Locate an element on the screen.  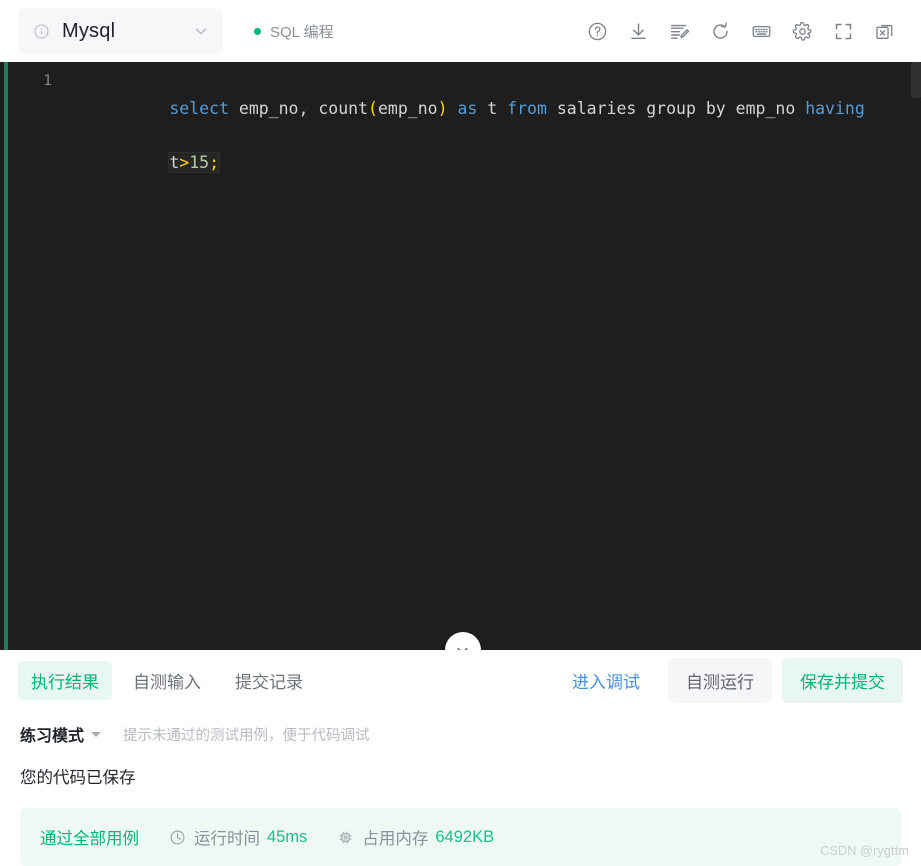
clock-icon is located at coordinates (177, 837).